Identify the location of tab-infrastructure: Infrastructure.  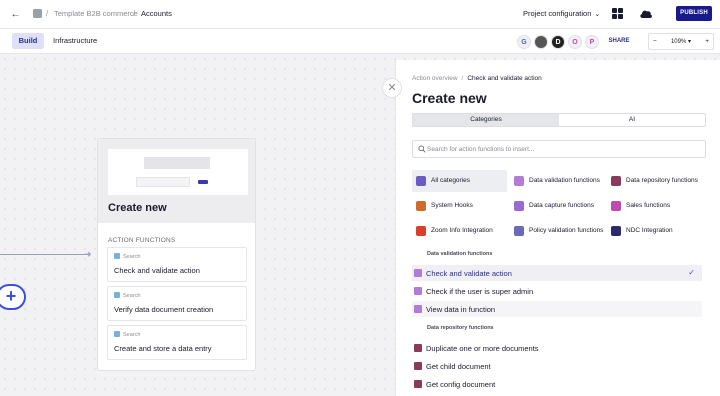
(75, 41).